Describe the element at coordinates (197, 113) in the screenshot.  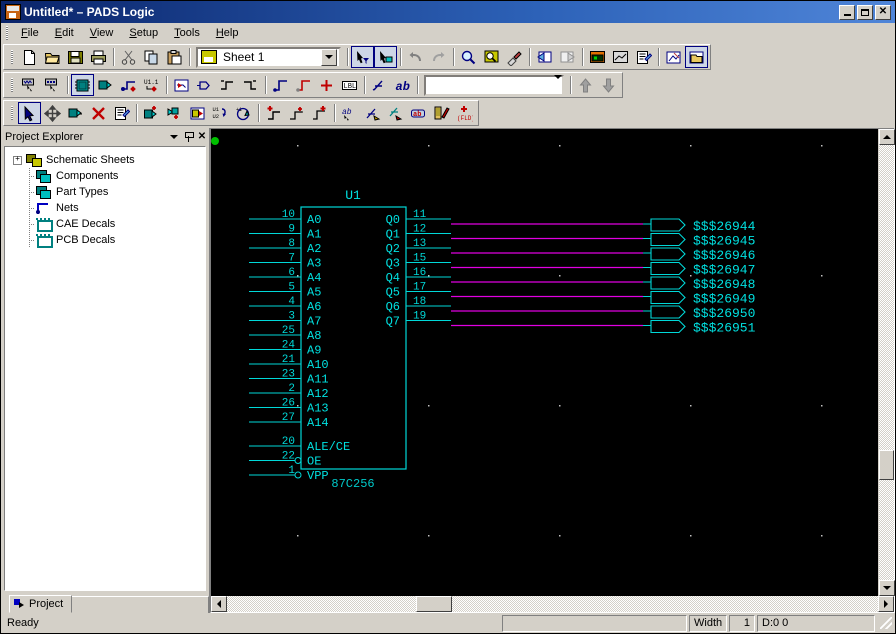
I see `add-sheet-icon` at that location.